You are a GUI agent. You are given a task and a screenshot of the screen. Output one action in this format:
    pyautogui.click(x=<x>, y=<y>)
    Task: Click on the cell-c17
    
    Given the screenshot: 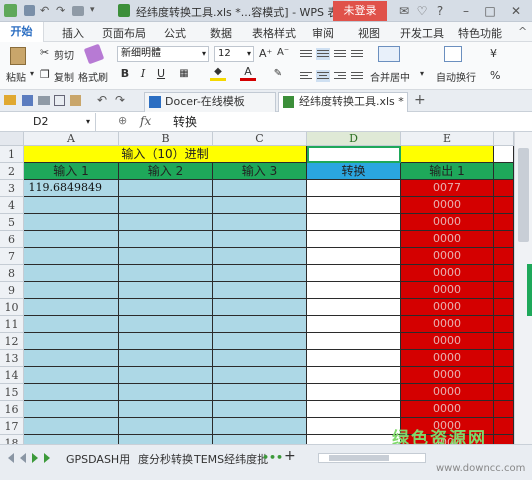 What is the action you would take?
    pyautogui.click(x=260, y=426)
    